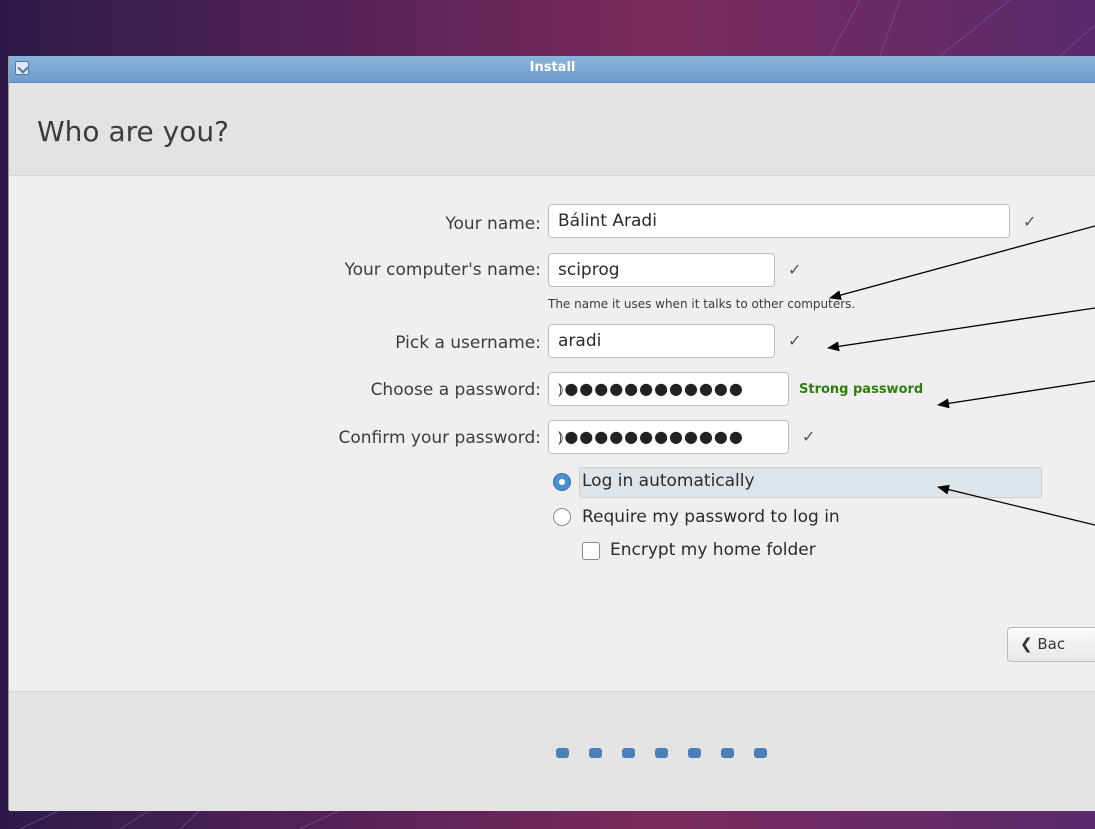 This screenshot has width=1095, height=829. I want to click on annotation-arrow-computer-name, so click(962, 262).